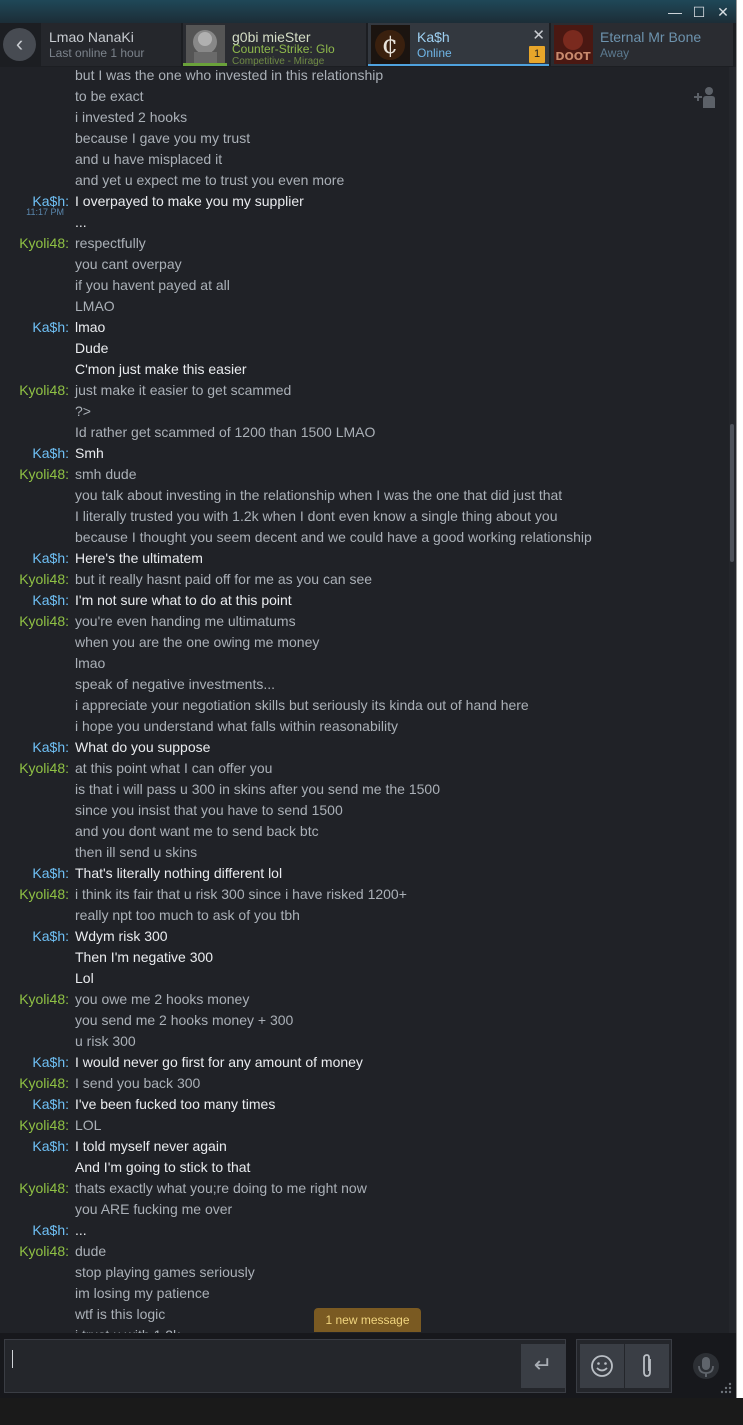 This screenshot has width=743, height=1425. I want to click on message-text: lmao, so click(90, 663).